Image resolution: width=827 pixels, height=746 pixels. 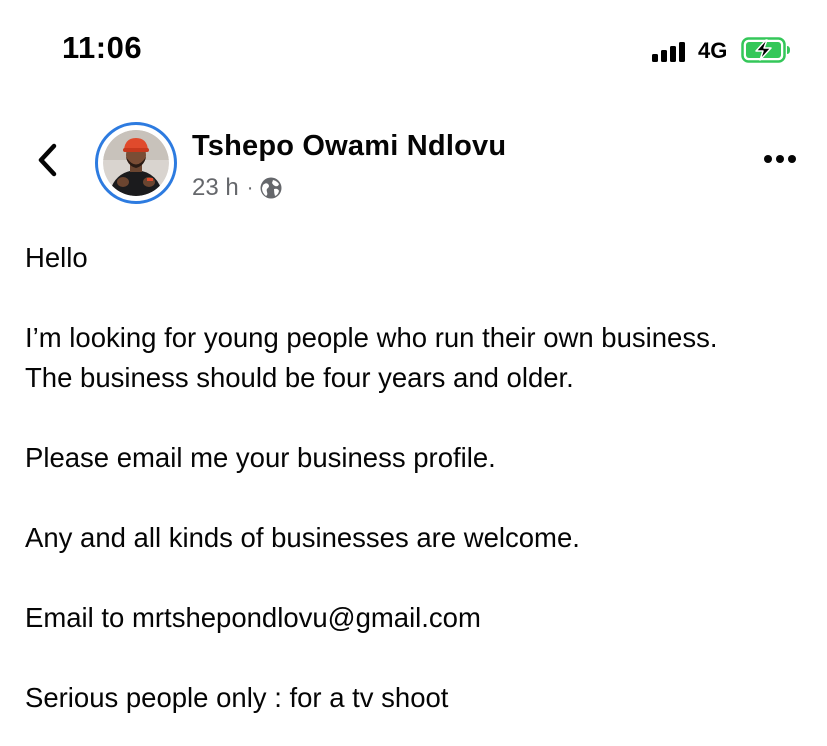 I want to click on post-meta: 23 h ·, so click(x=237, y=188).